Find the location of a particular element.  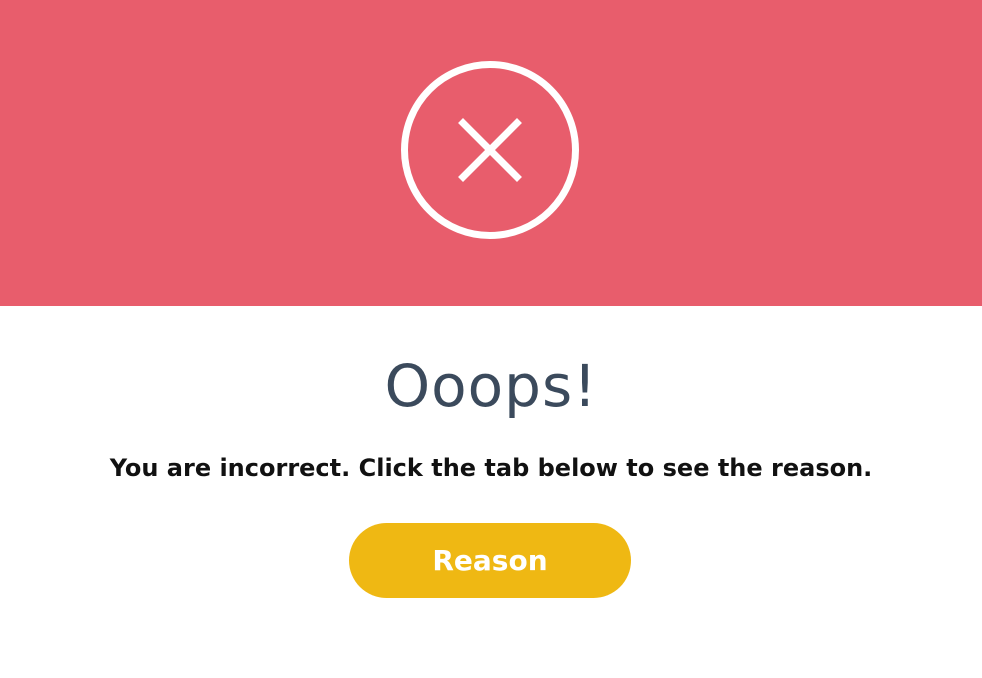

x-mark-icon is located at coordinates (490, 150).